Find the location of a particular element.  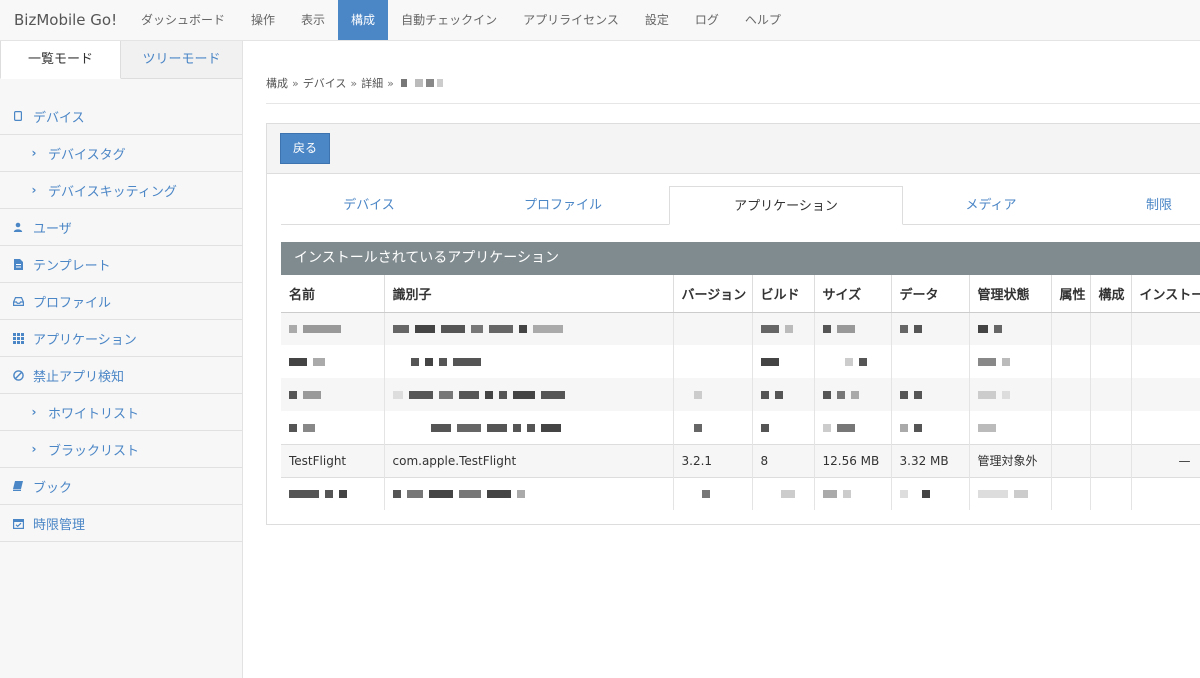

app-size: 12.56 MB is located at coordinates (853, 460).